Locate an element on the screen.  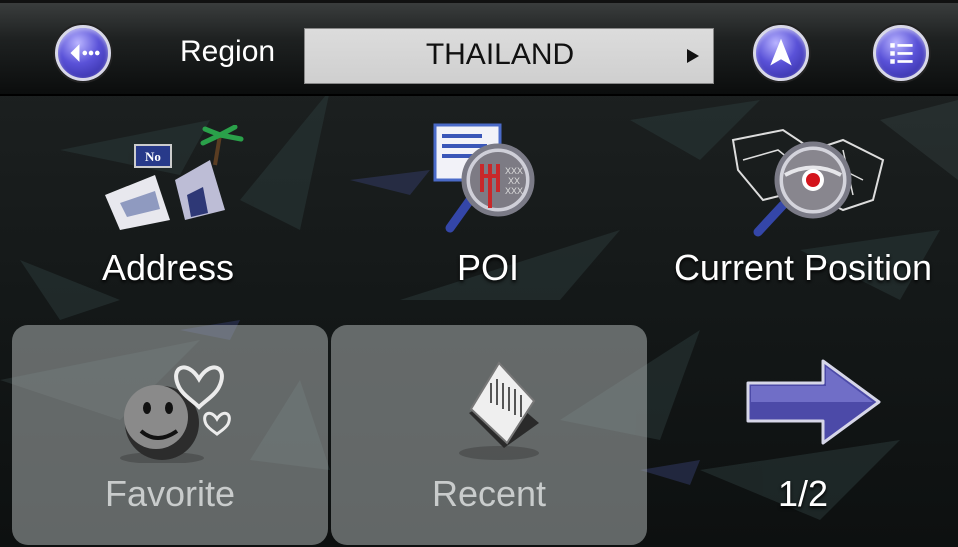
current-position-label: Current Position is located at coordinates (803, 267).